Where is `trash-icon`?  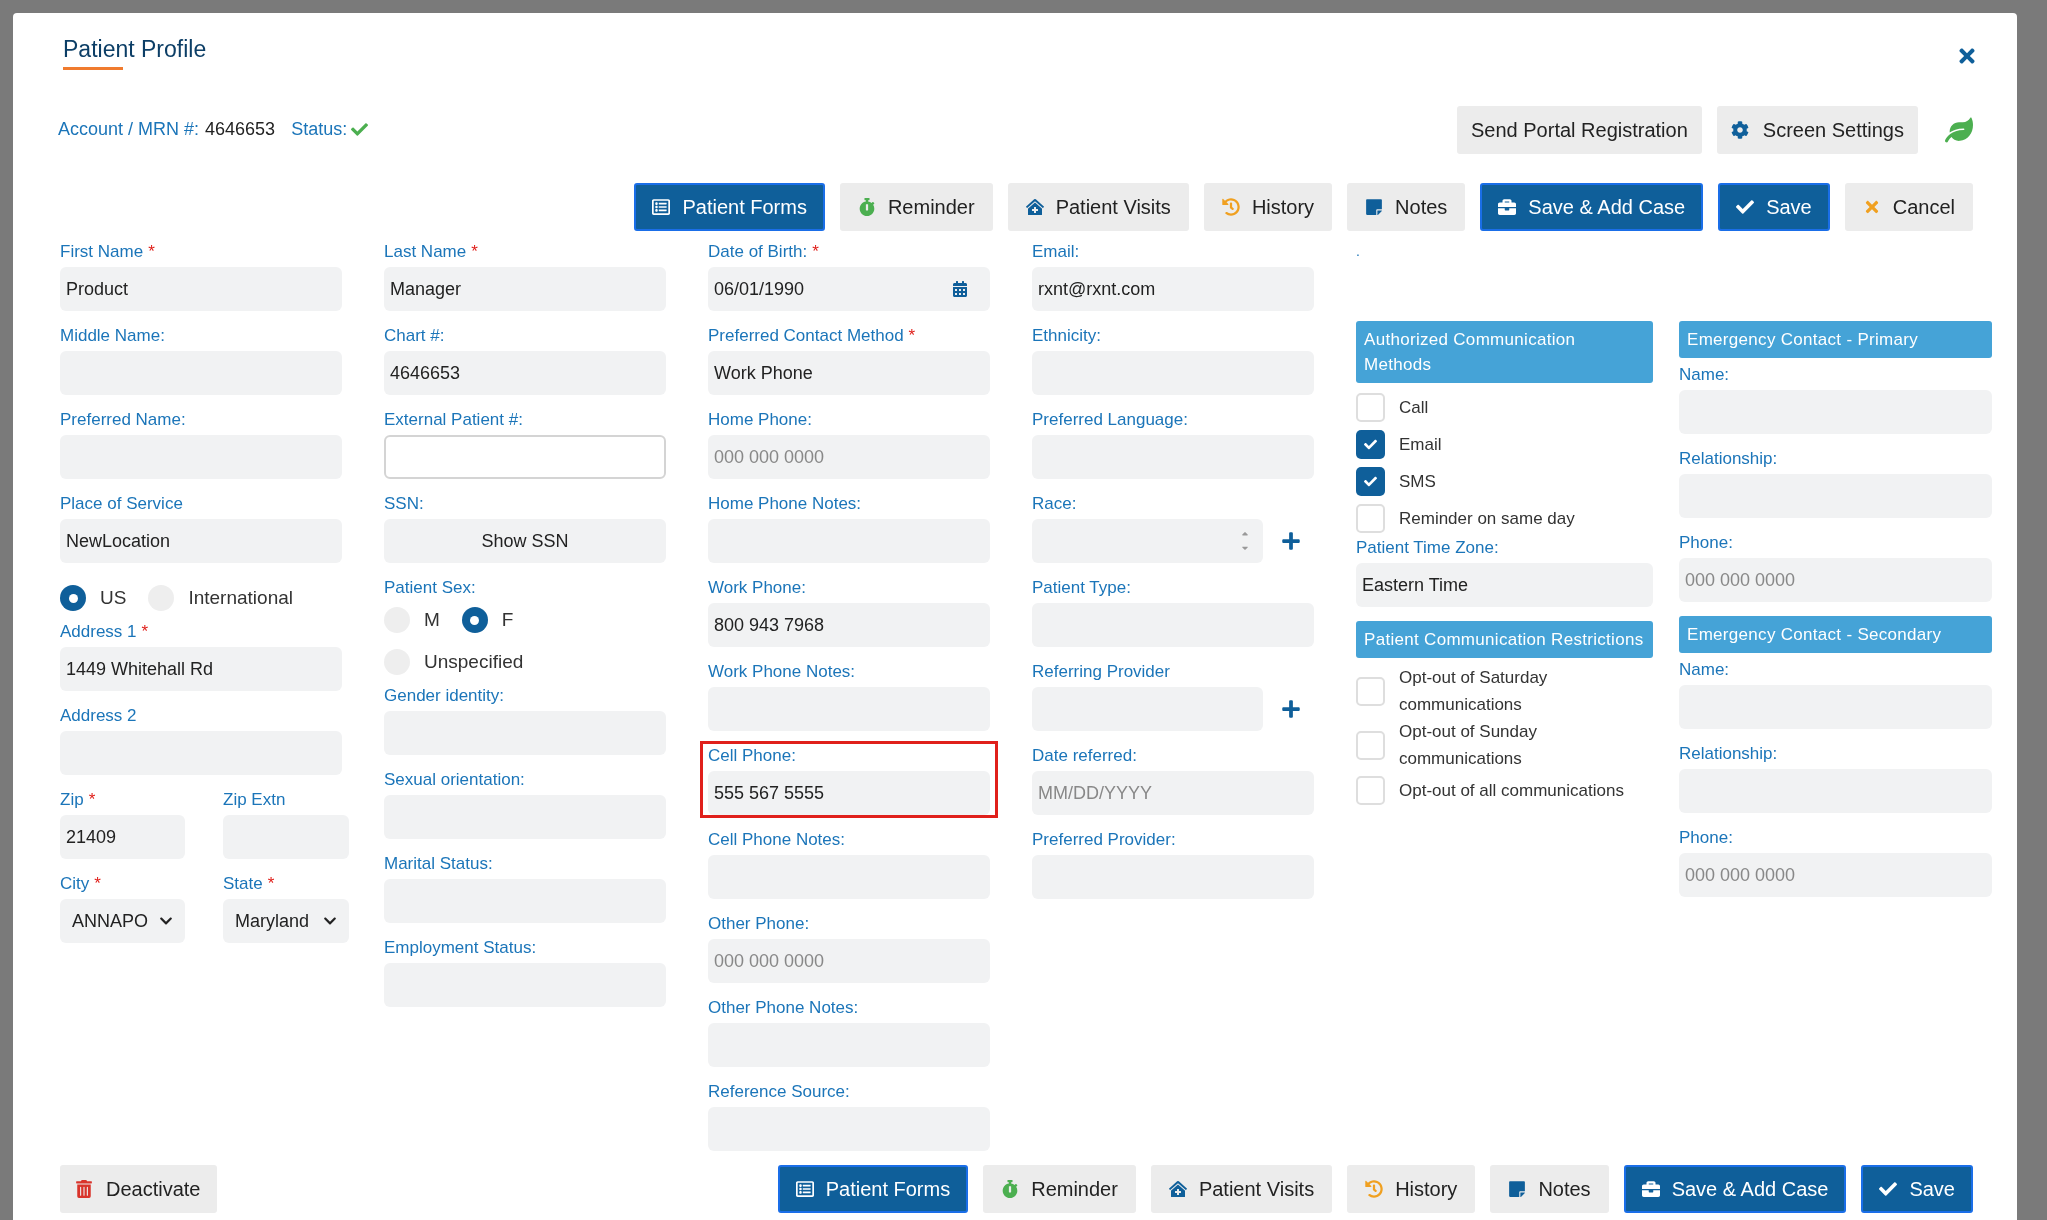
trash-icon is located at coordinates (84, 1189).